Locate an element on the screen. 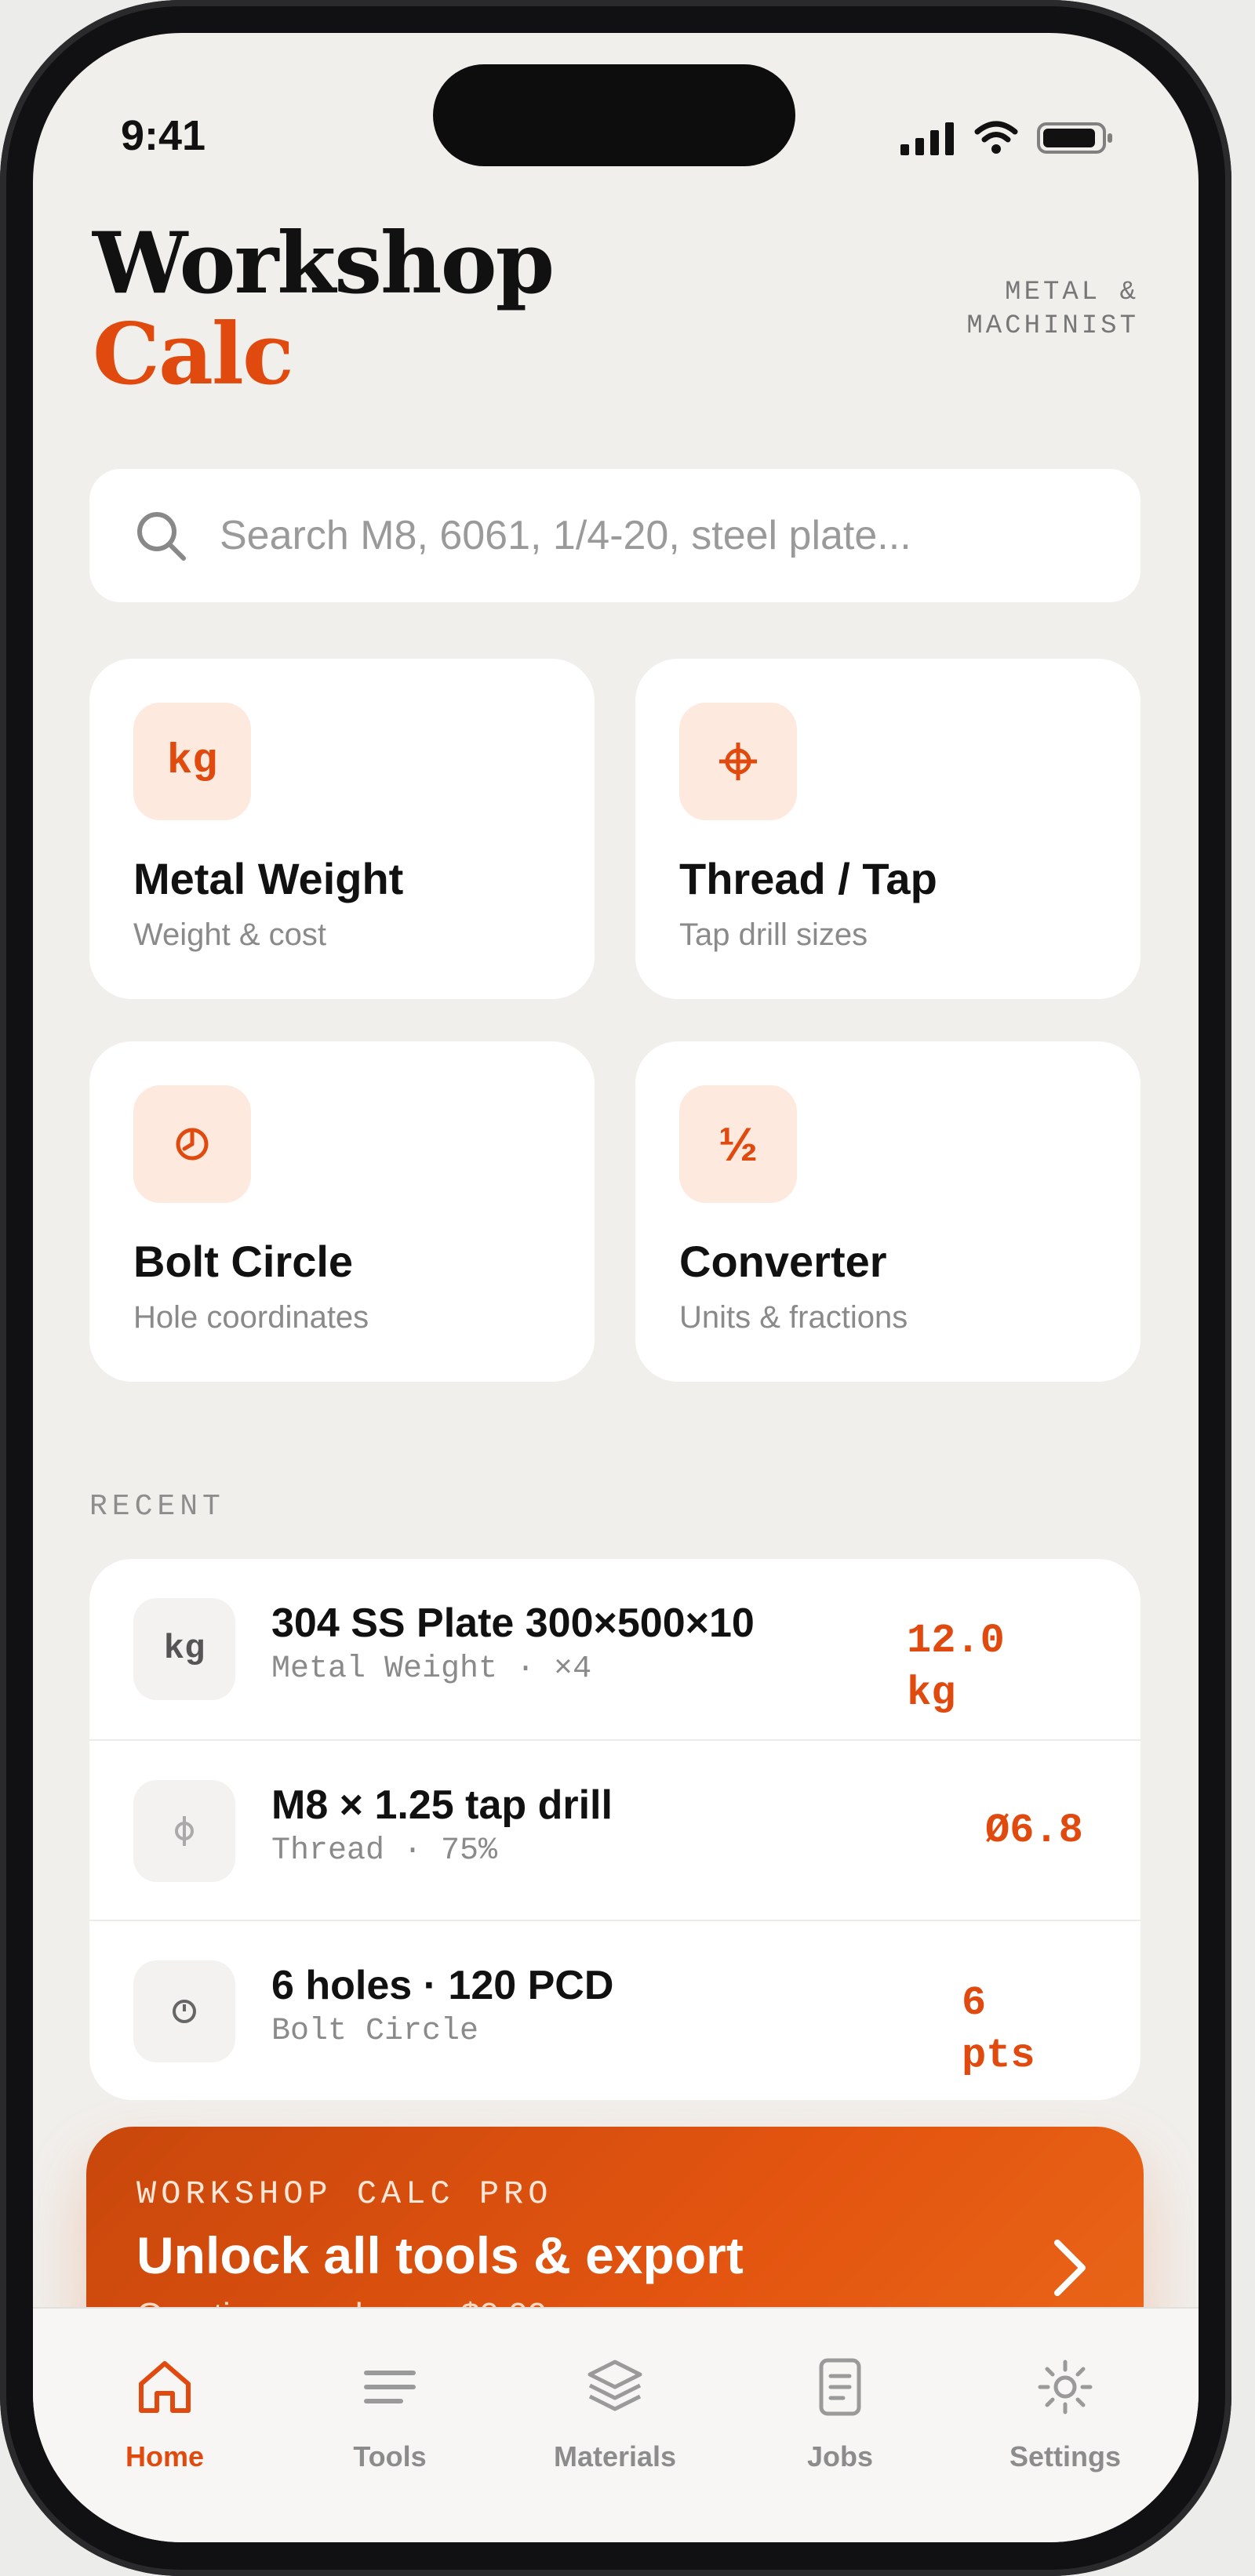 This screenshot has height=2576, width=1255. app-title-line1: Workshop is located at coordinates (324, 263).